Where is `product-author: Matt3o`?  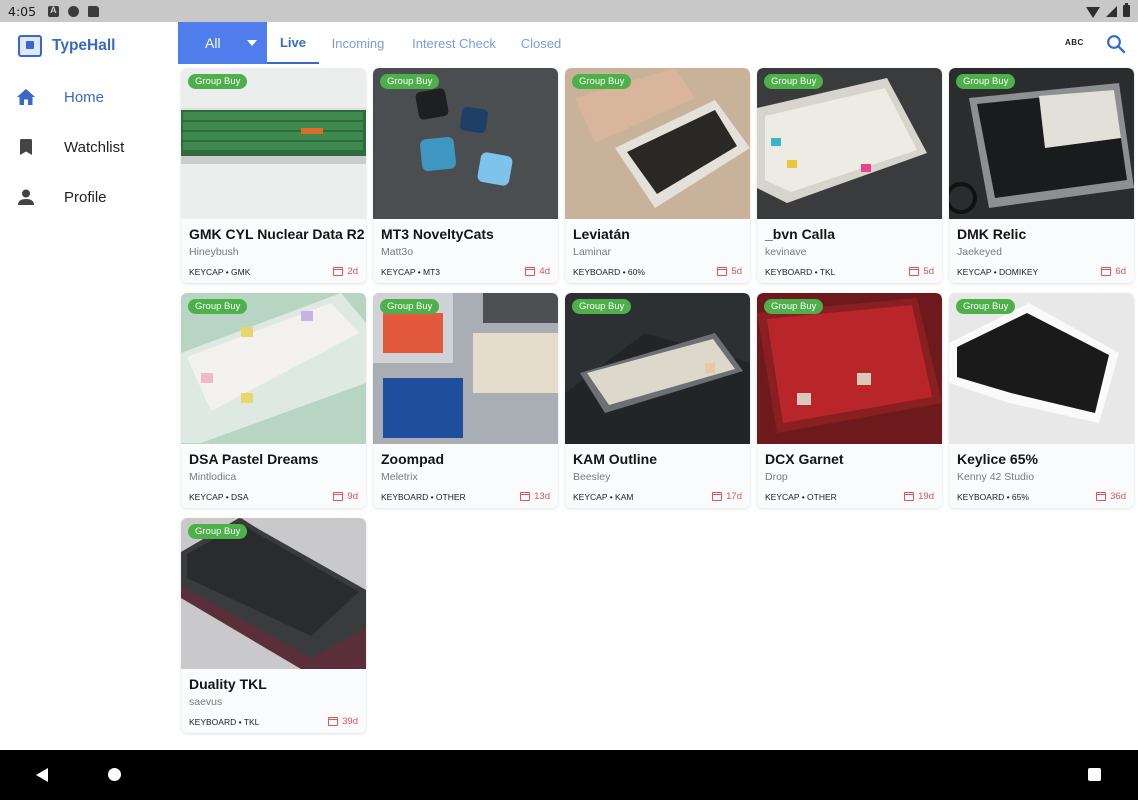
product-author: Matt3o is located at coordinates (397, 252).